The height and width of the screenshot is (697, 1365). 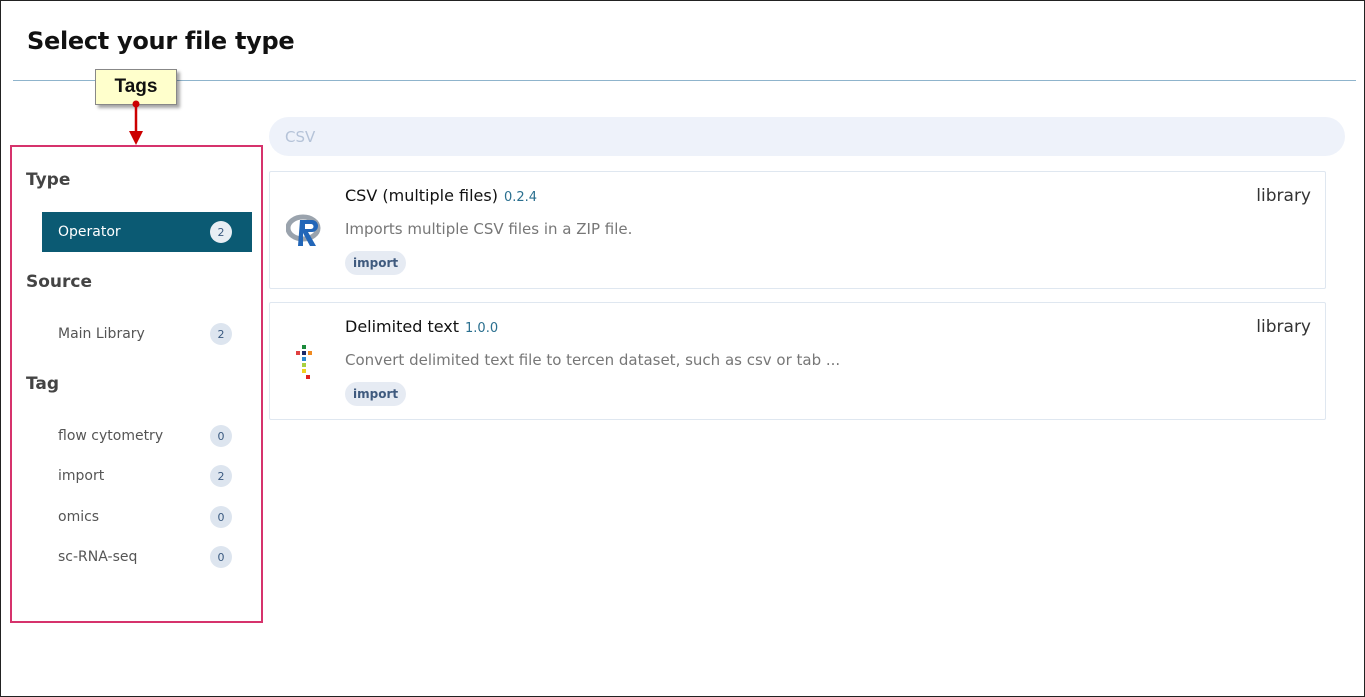 I want to click on facet-tag-omics: omics 0, so click(x=147, y=517).